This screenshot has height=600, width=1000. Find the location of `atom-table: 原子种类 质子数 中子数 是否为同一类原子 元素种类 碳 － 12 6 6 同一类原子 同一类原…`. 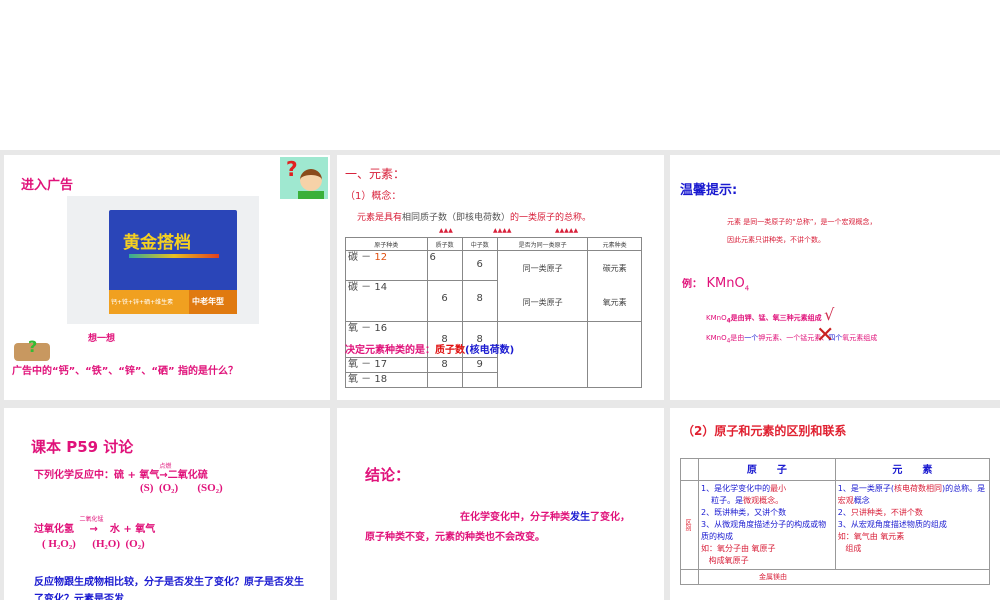

atom-table: 原子种类 质子数 中子数 是否为同一类原子 元素种类 碳 － 12 6 6 同一类原子 同一类原… is located at coordinates (493, 312).